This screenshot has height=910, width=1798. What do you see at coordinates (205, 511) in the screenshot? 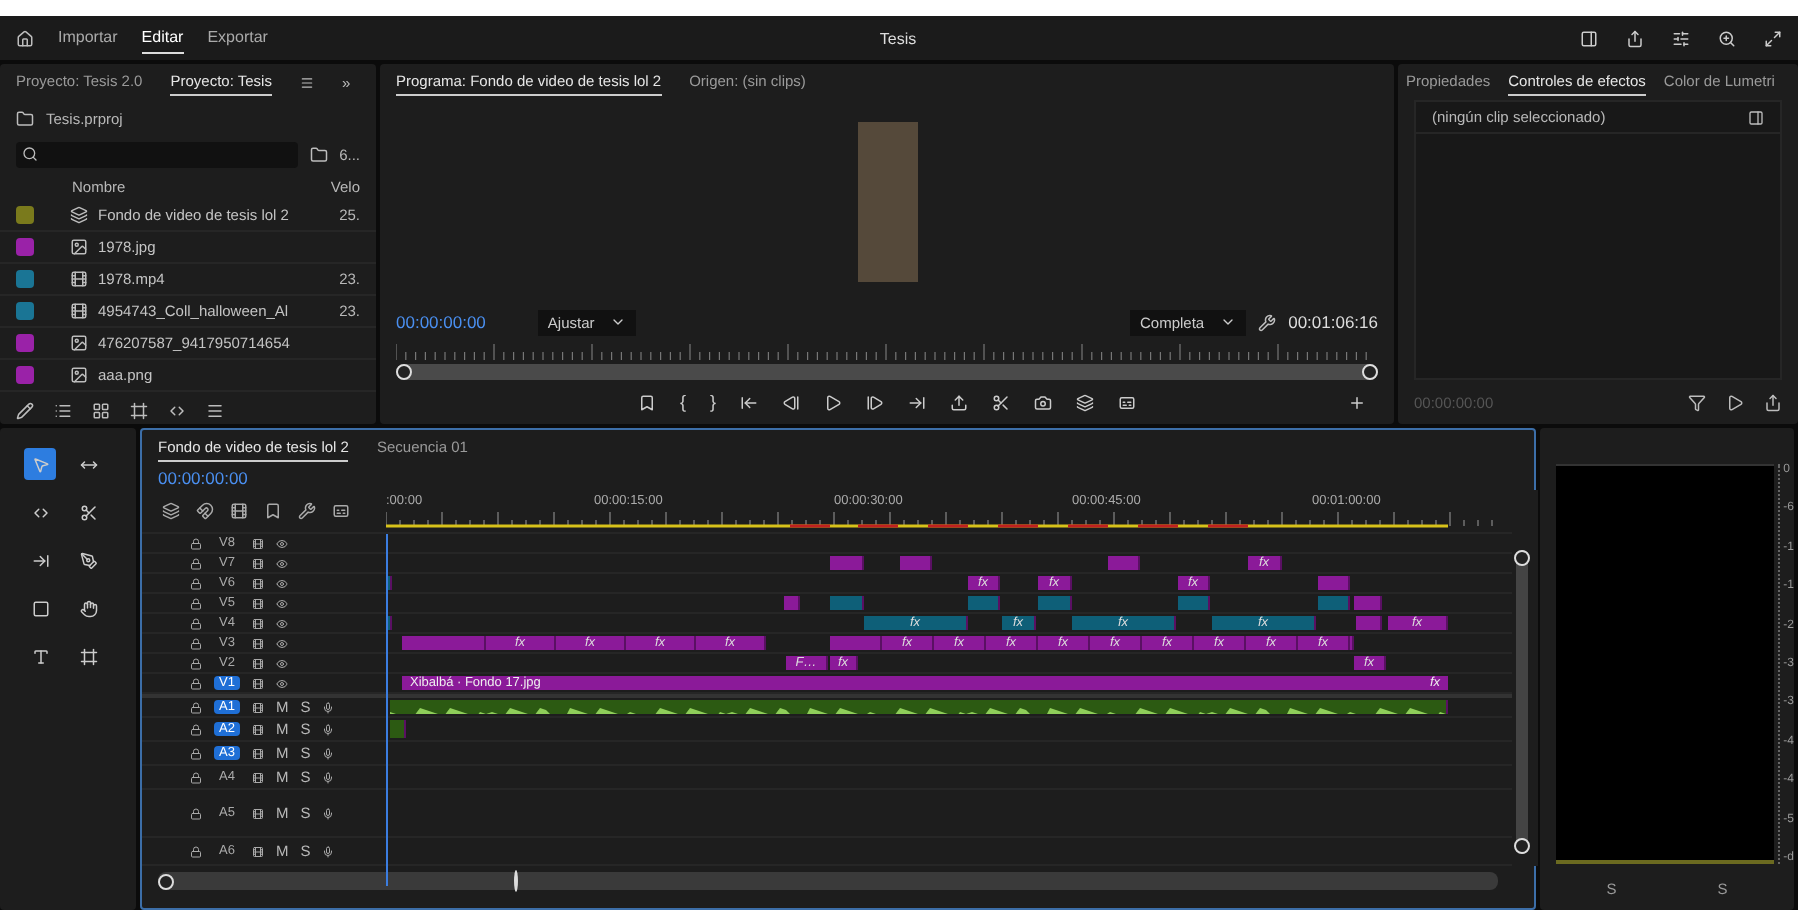
I see `snap-icon` at bounding box center [205, 511].